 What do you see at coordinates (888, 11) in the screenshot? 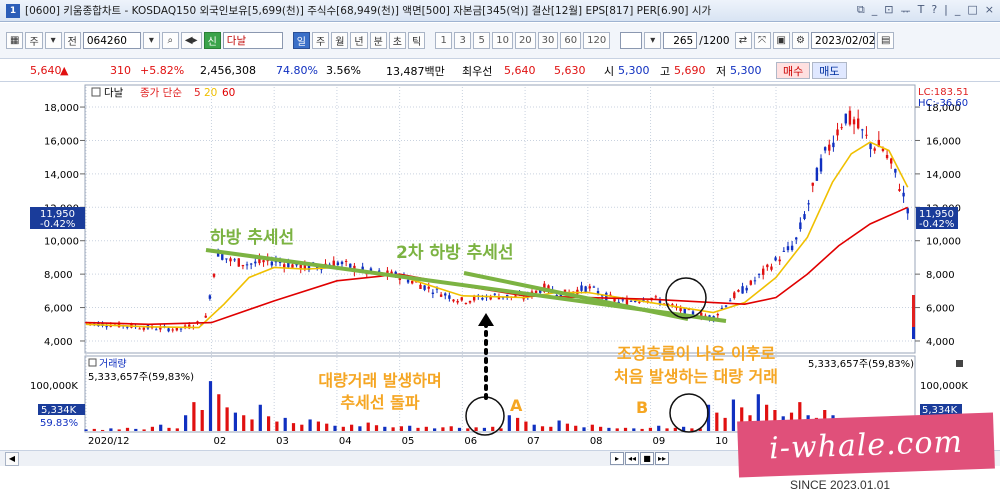
I see `tile-icon: ⊡` at bounding box center [888, 11].